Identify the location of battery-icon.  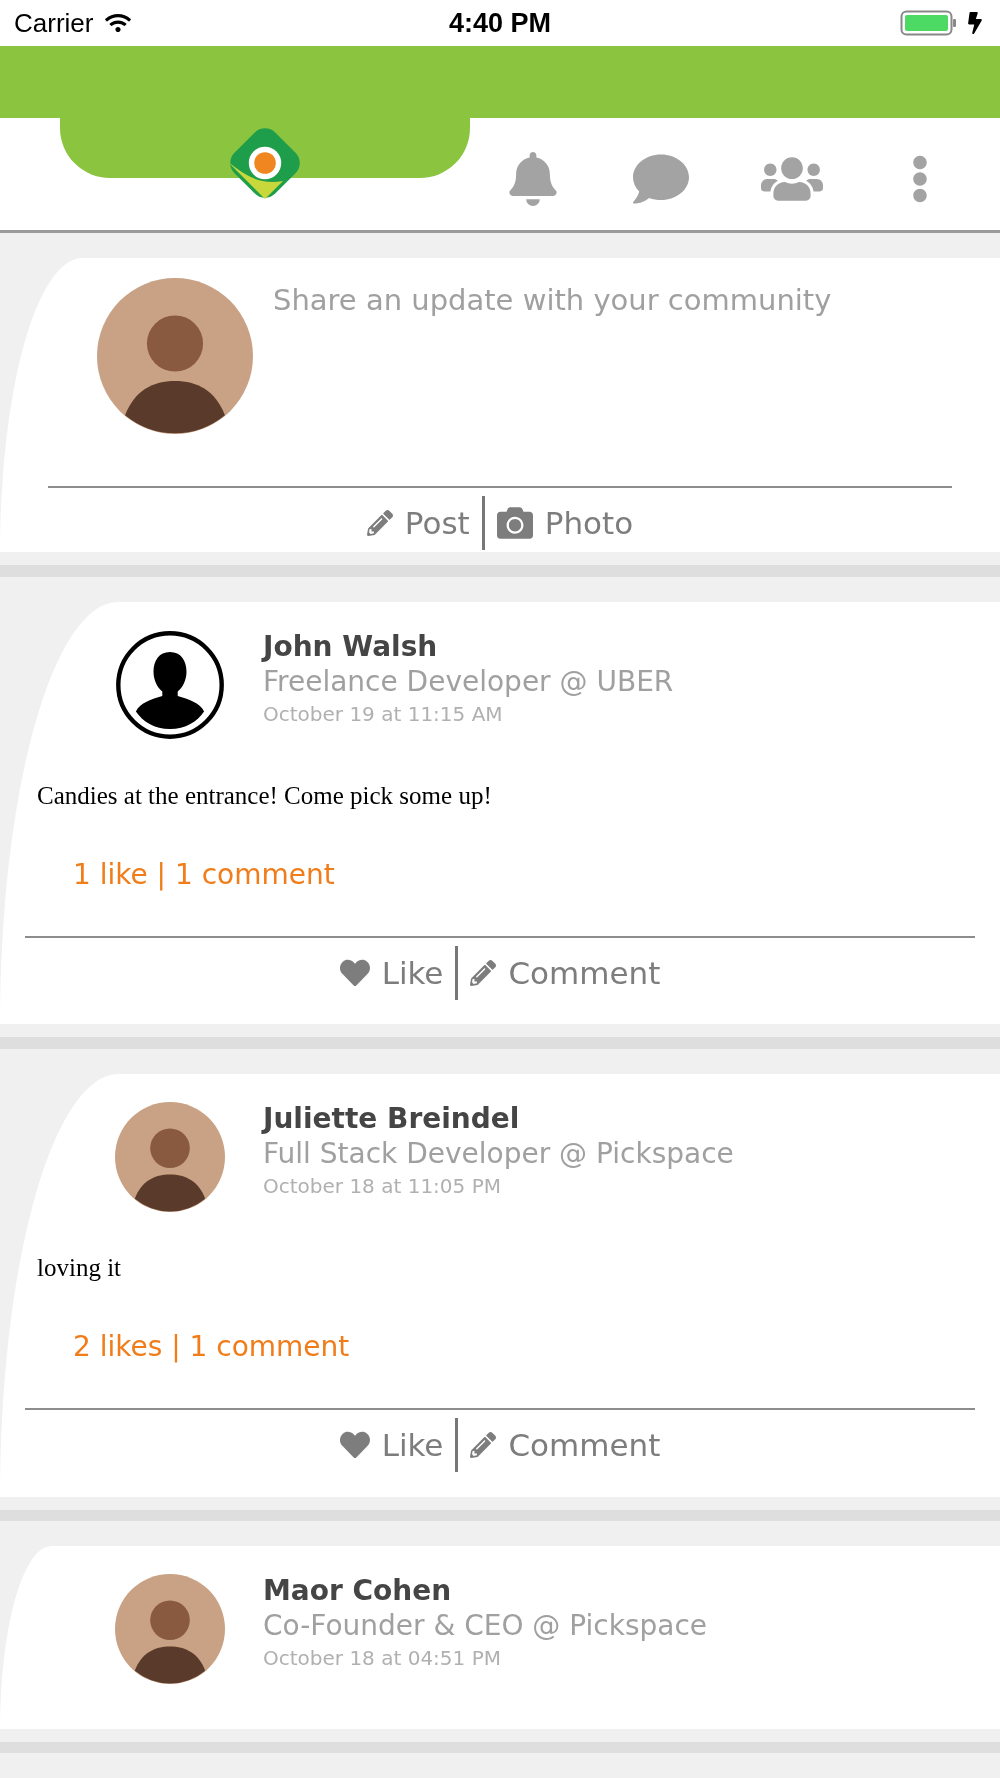
(929, 23).